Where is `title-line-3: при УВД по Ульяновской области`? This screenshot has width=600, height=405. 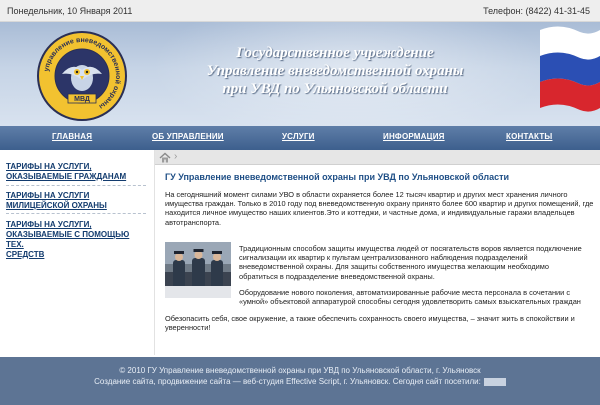
title-line-3: при УВД по Ульяновской области is located at coordinates (335, 89).